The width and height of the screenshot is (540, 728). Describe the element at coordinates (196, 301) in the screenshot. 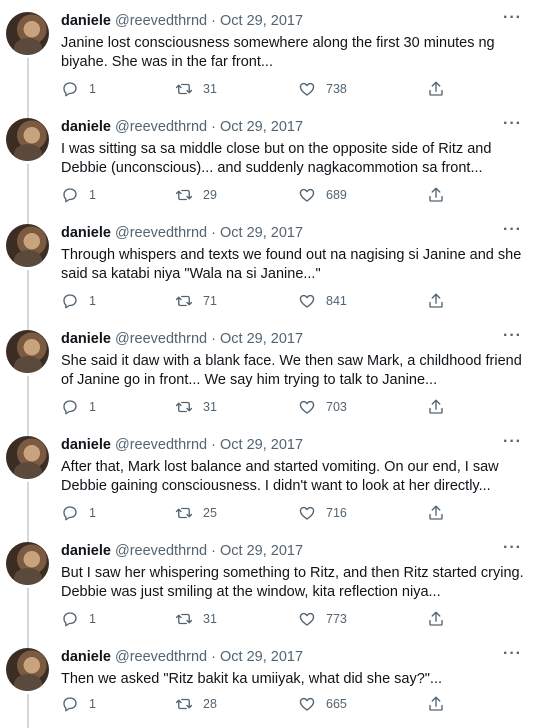

I see `retweet-button: 71` at that location.